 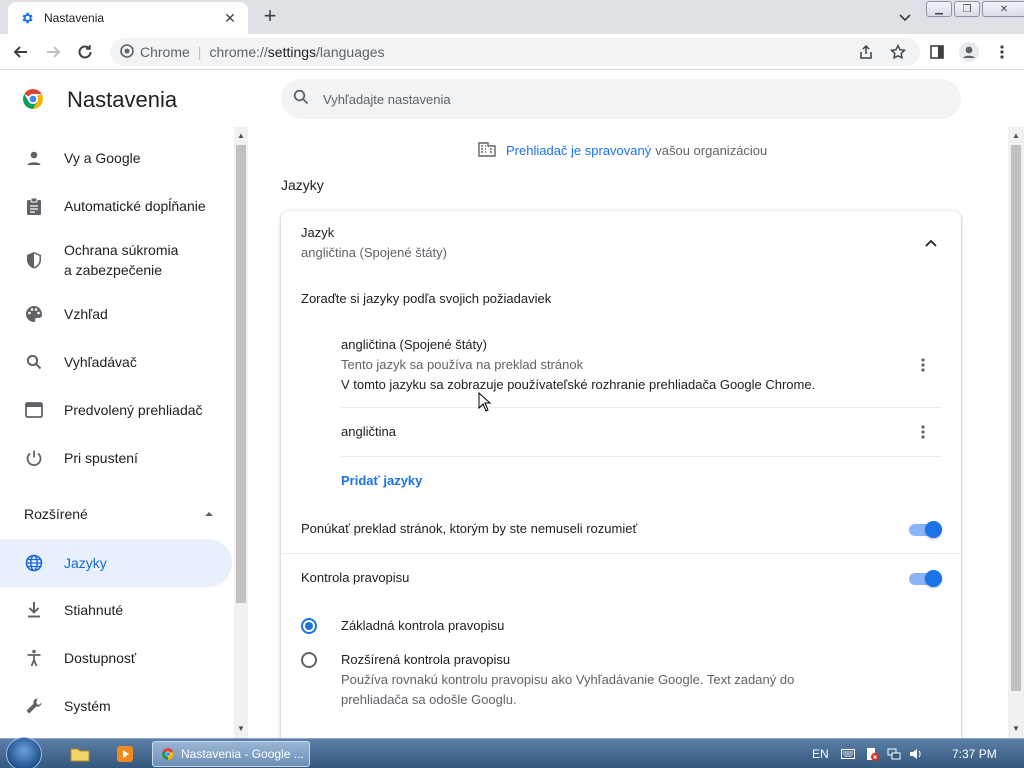 I want to click on tab-search-icon, so click(x=905, y=17).